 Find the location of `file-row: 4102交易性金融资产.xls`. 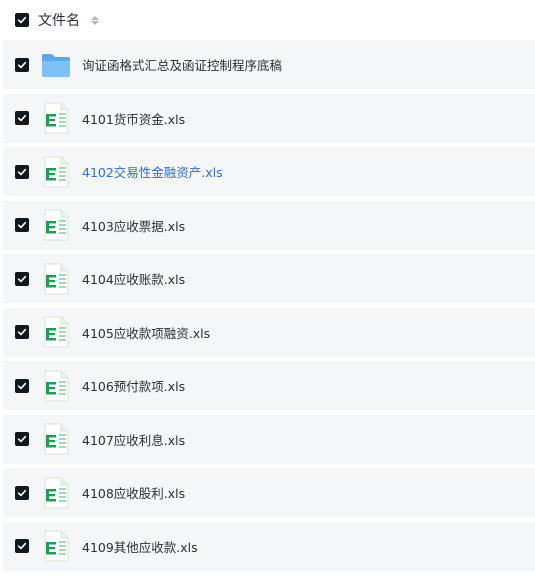

file-row: 4102交易性金融资产.xls is located at coordinates (269, 171).